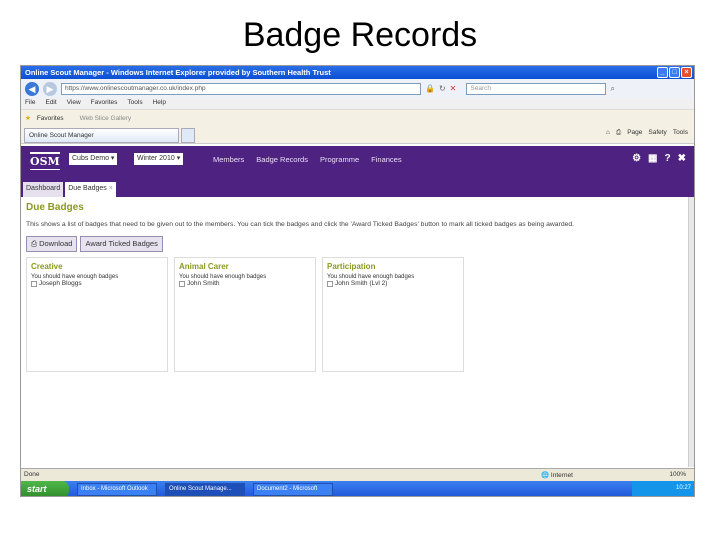  Describe the element at coordinates (357, 103) in the screenshot. I see `menu-bar: File Edit View Favorites Tools Help` at that location.